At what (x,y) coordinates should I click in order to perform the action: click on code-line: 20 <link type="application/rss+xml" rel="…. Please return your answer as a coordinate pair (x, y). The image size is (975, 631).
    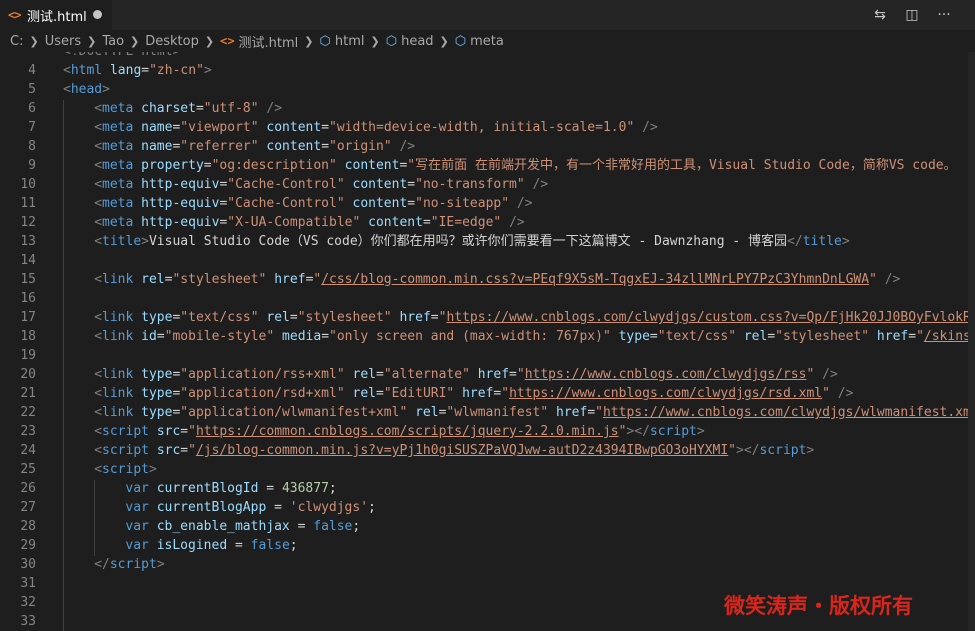
    Looking at the image, I should click on (487, 374).